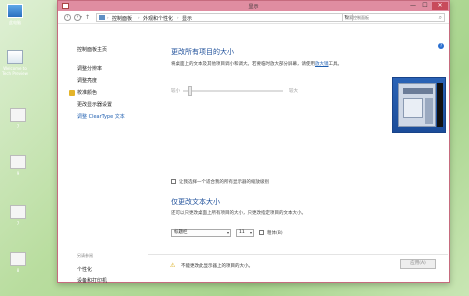  I want to click on display-preview-image, so click(419, 105).